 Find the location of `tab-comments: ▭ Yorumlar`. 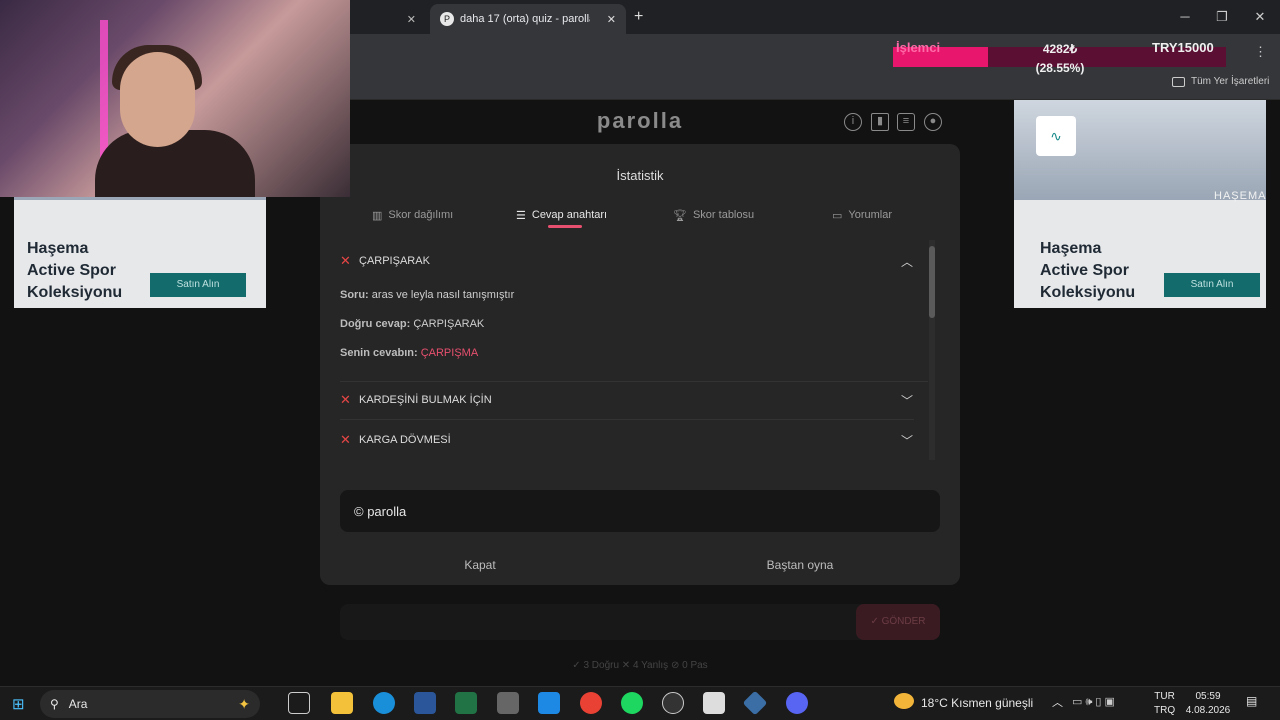

tab-comments: ▭ Yorumlar is located at coordinates (862, 215).